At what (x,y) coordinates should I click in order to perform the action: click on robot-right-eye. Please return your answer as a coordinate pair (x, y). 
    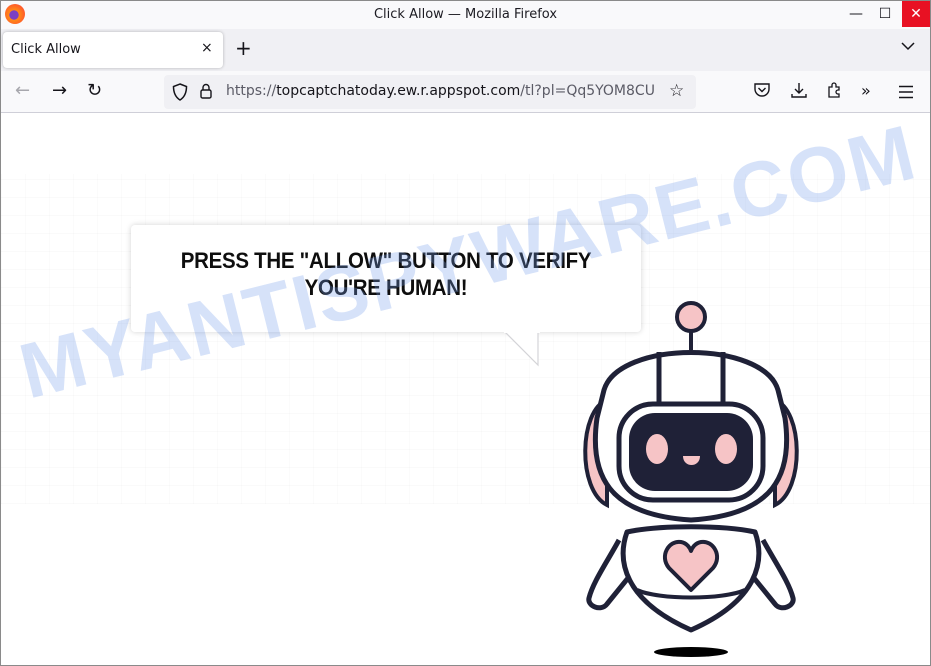
    Looking at the image, I should click on (726, 449).